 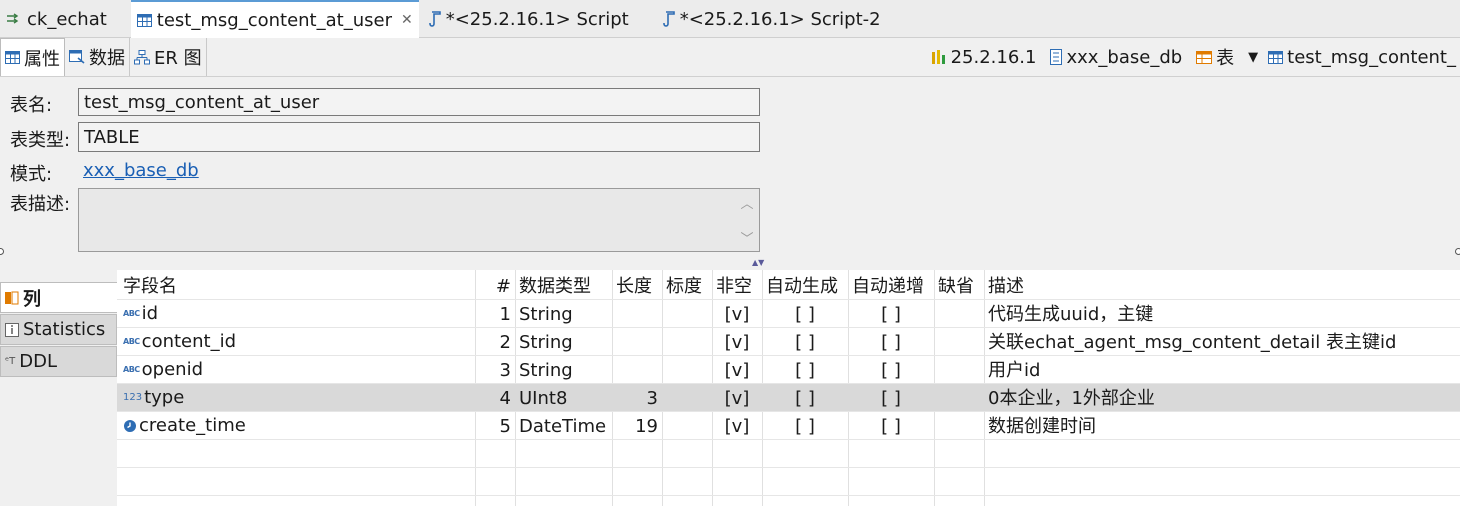 I want to click on field-description: 代码生成uuid，主键, so click(x=1071, y=314).